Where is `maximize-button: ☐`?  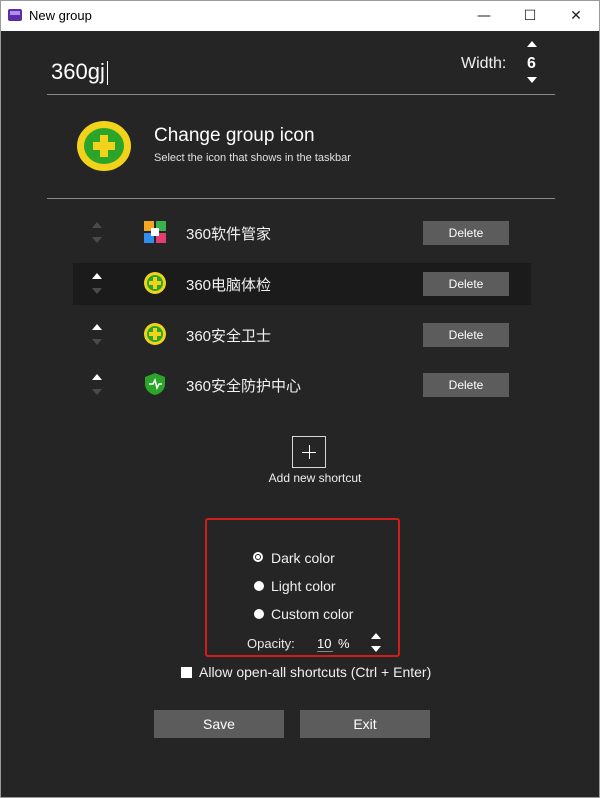
maximize-button: ☐ is located at coordinates (530, 16).